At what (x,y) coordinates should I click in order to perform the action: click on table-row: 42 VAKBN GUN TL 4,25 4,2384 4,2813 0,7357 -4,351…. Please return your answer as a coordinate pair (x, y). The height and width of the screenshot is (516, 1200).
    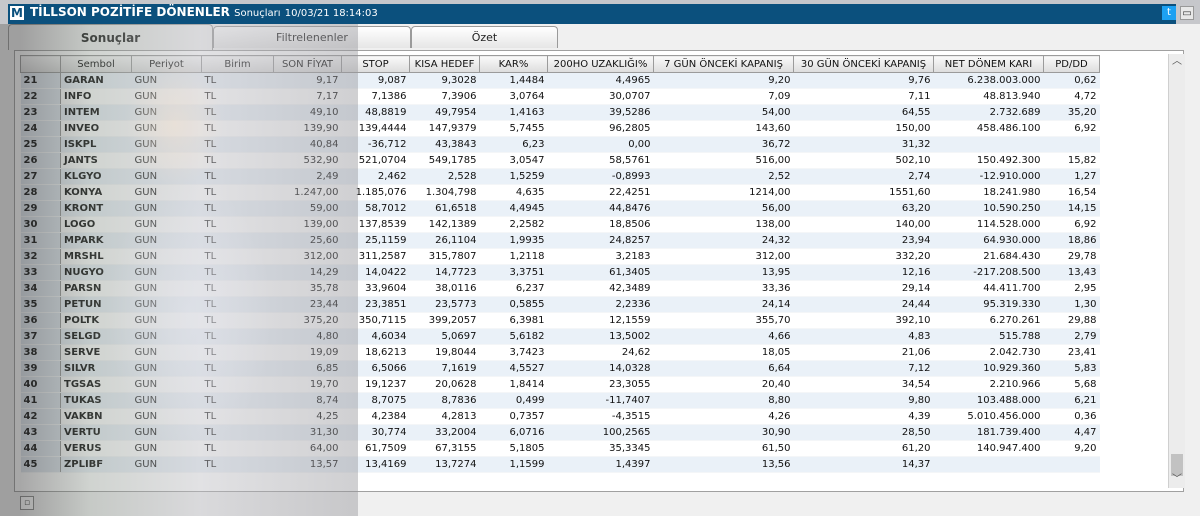
    Looking at the image, I should click on (560, 416).